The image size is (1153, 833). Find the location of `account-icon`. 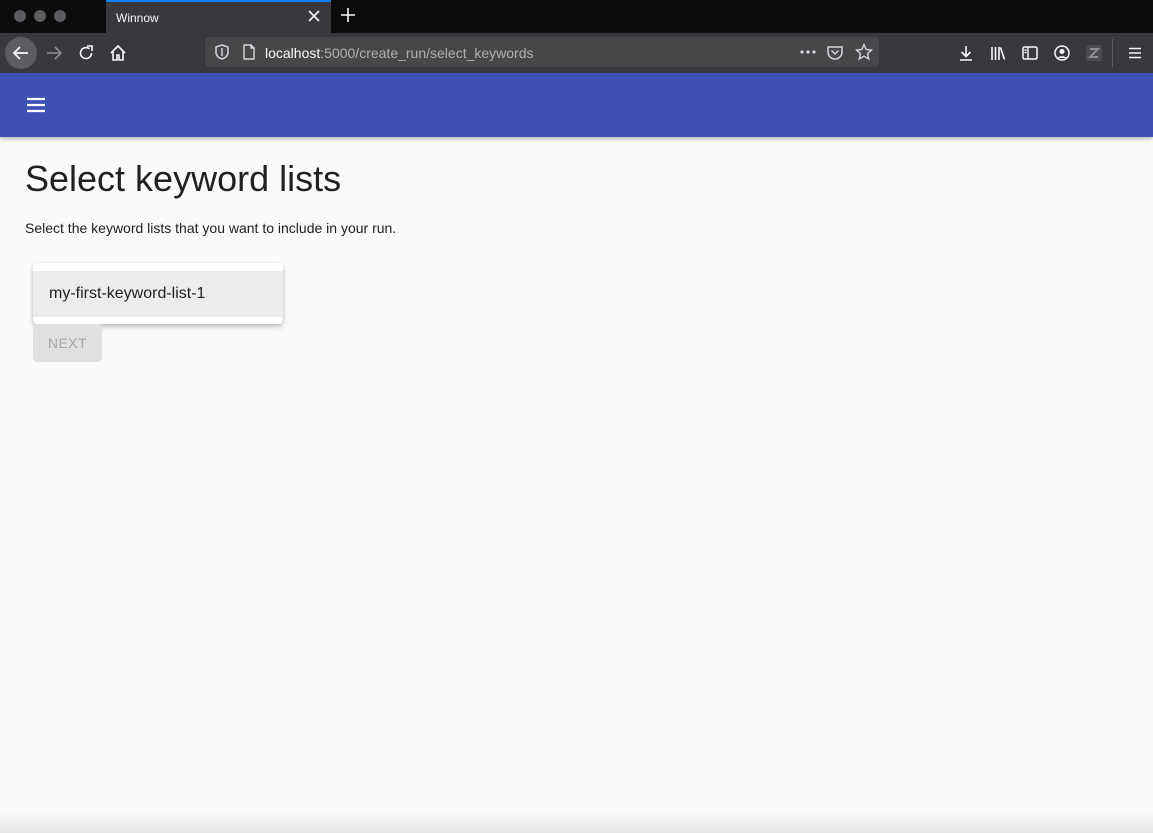

account-icon is located at coordinates (1062, 53).